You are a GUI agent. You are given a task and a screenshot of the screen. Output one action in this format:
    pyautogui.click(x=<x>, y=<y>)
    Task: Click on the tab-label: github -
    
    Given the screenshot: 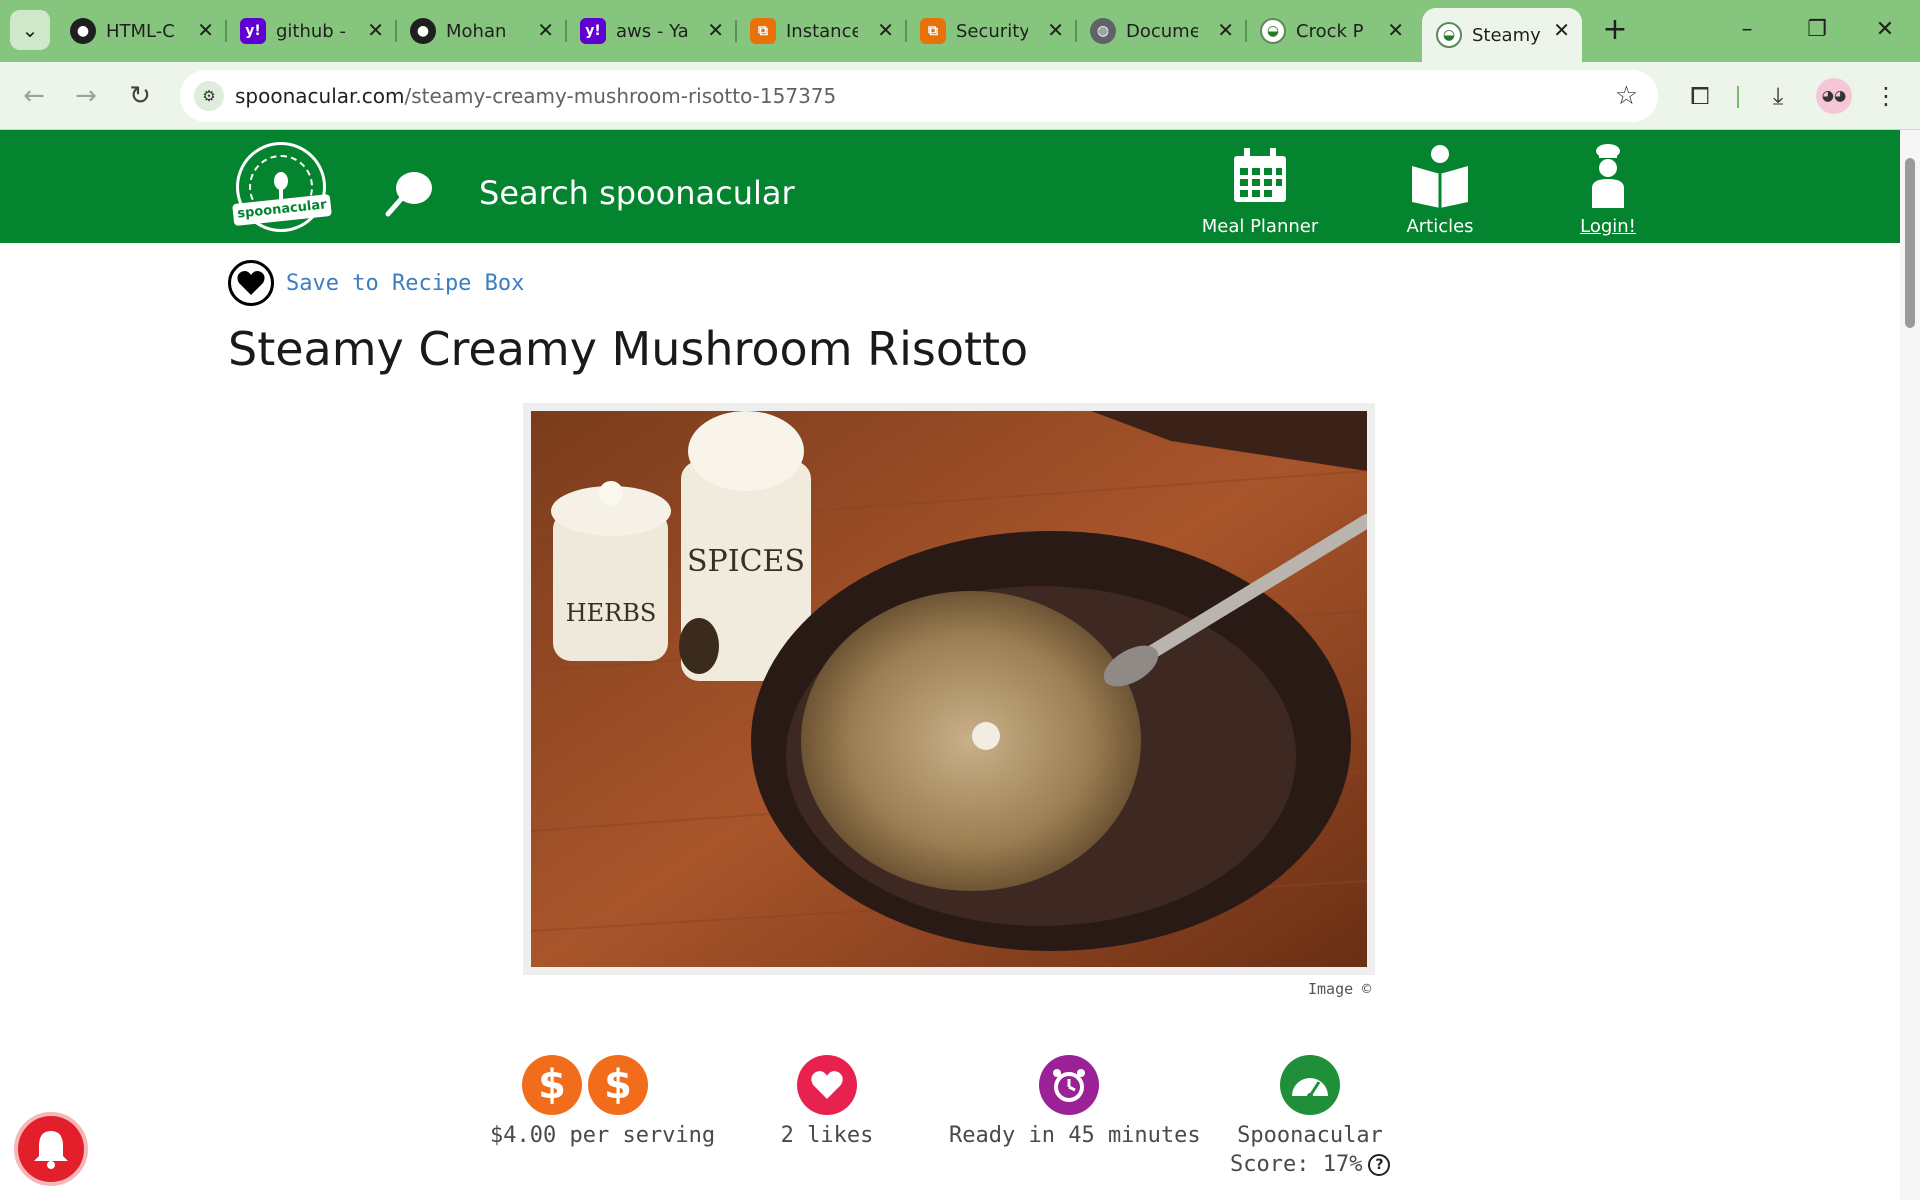 What is the action you would take?
    pyautogui.click(x=311, y=31)
    